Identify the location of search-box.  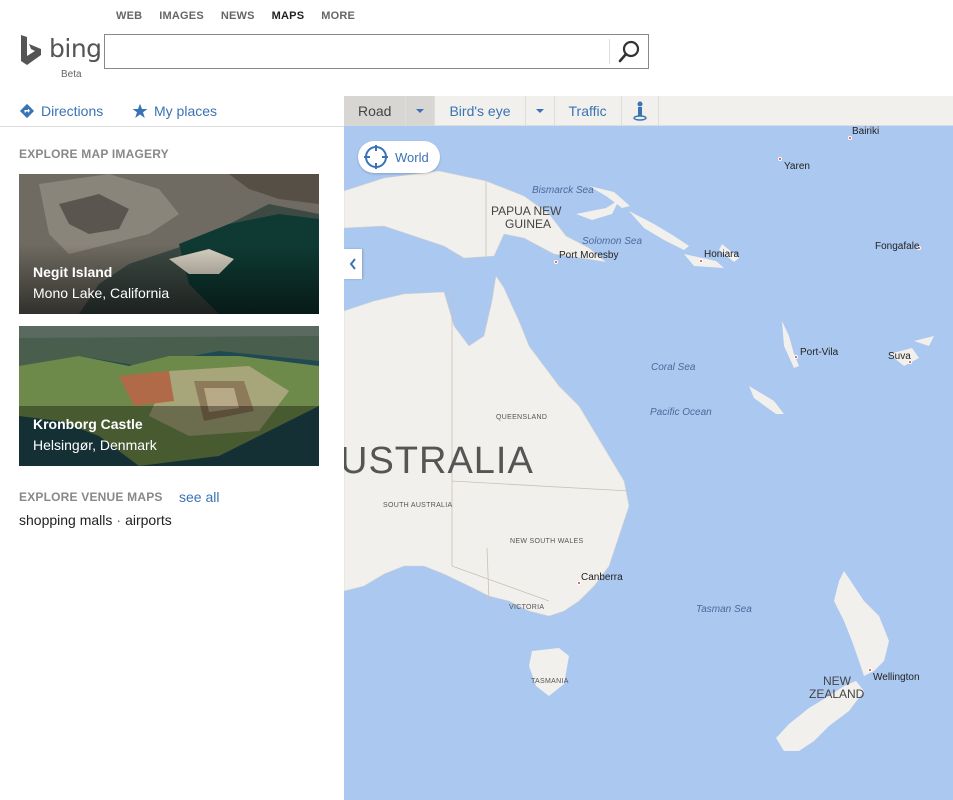
(376, 51).